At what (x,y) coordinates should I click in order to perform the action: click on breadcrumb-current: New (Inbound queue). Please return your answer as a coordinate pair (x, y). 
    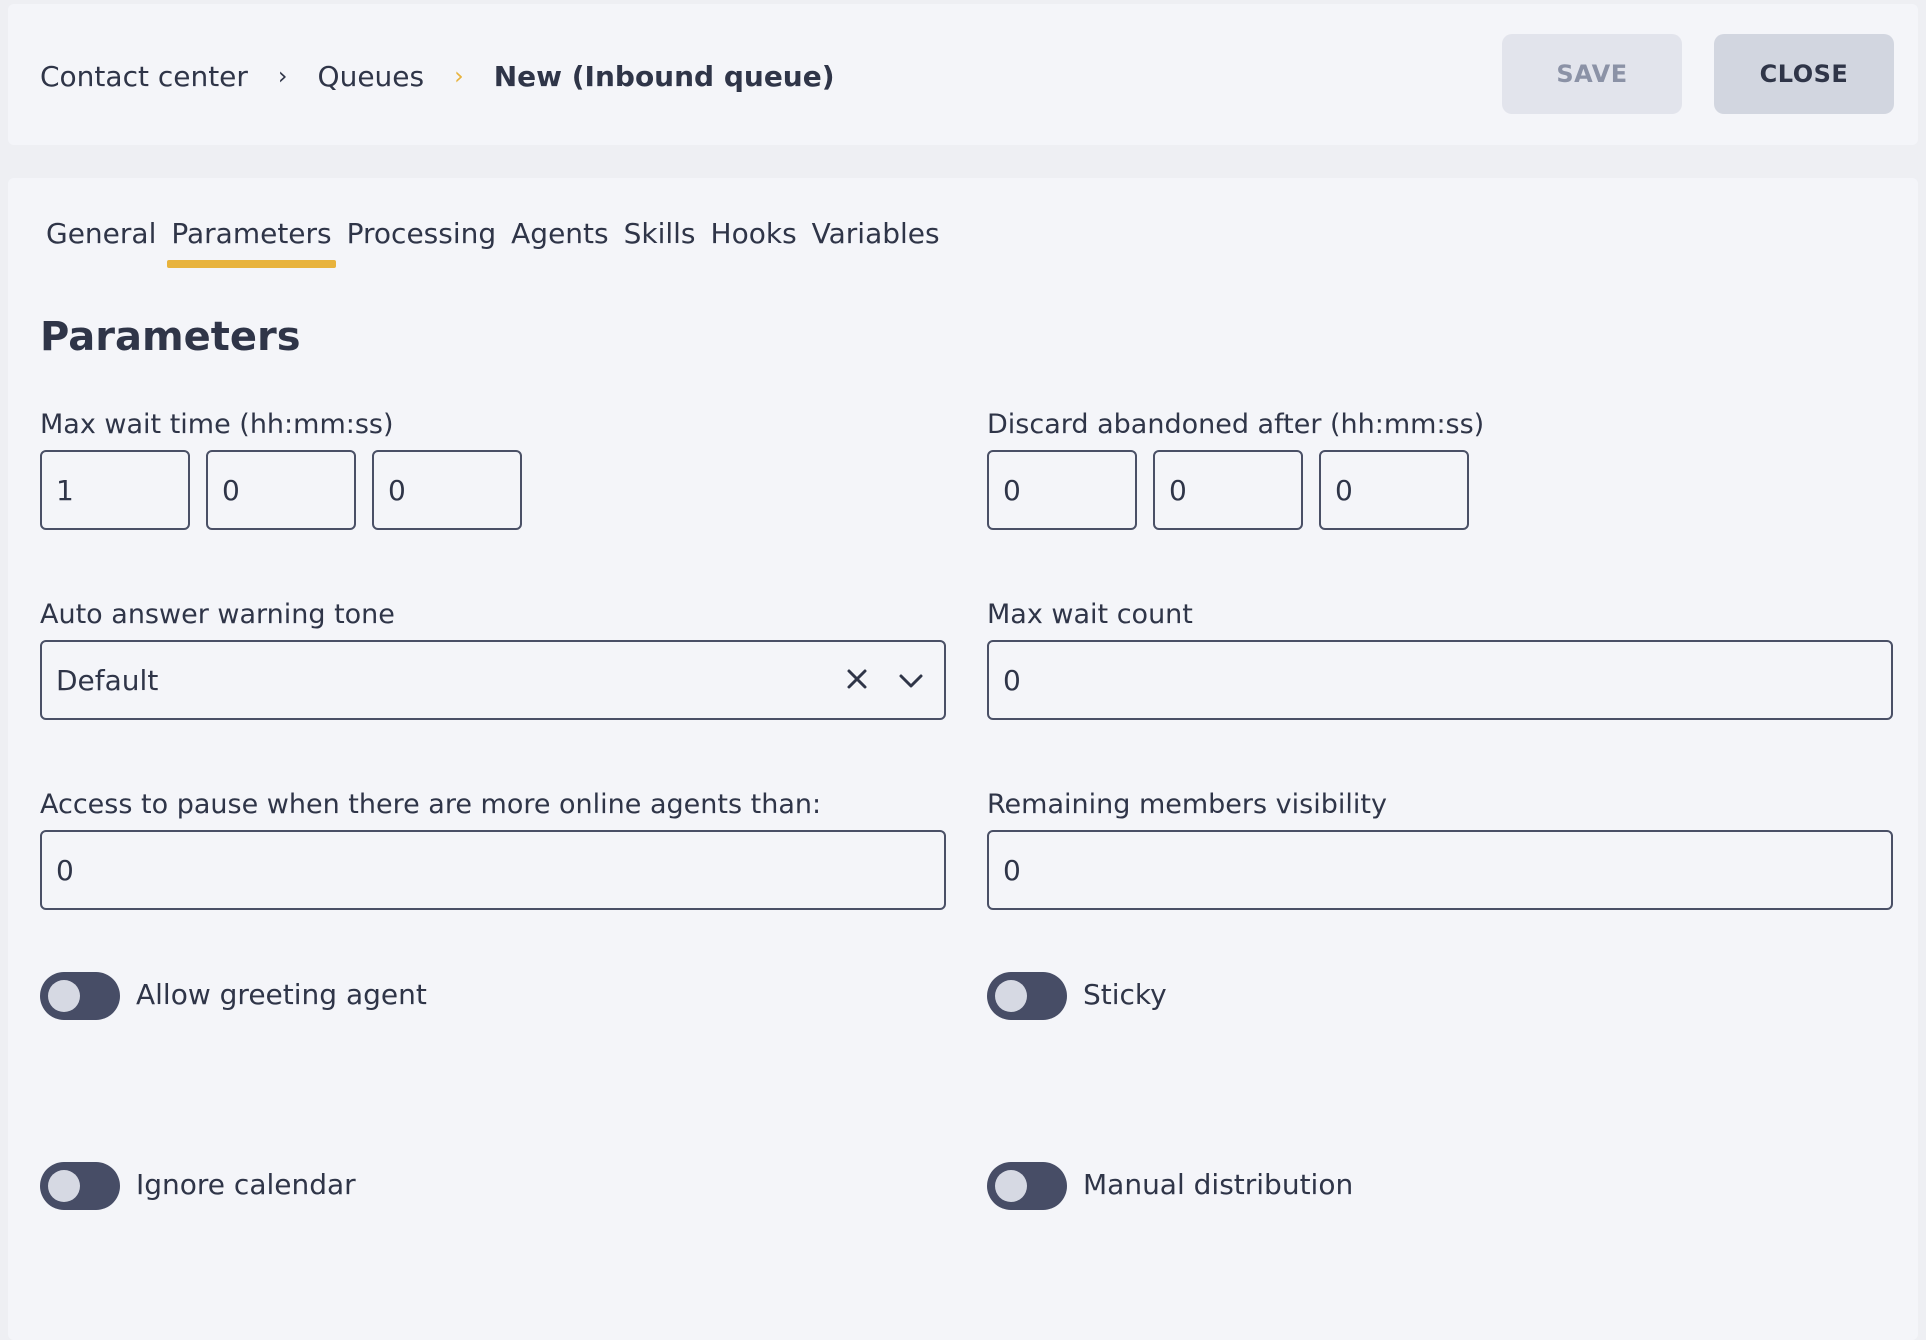
    Looking at the image, I should click on (664, 76).